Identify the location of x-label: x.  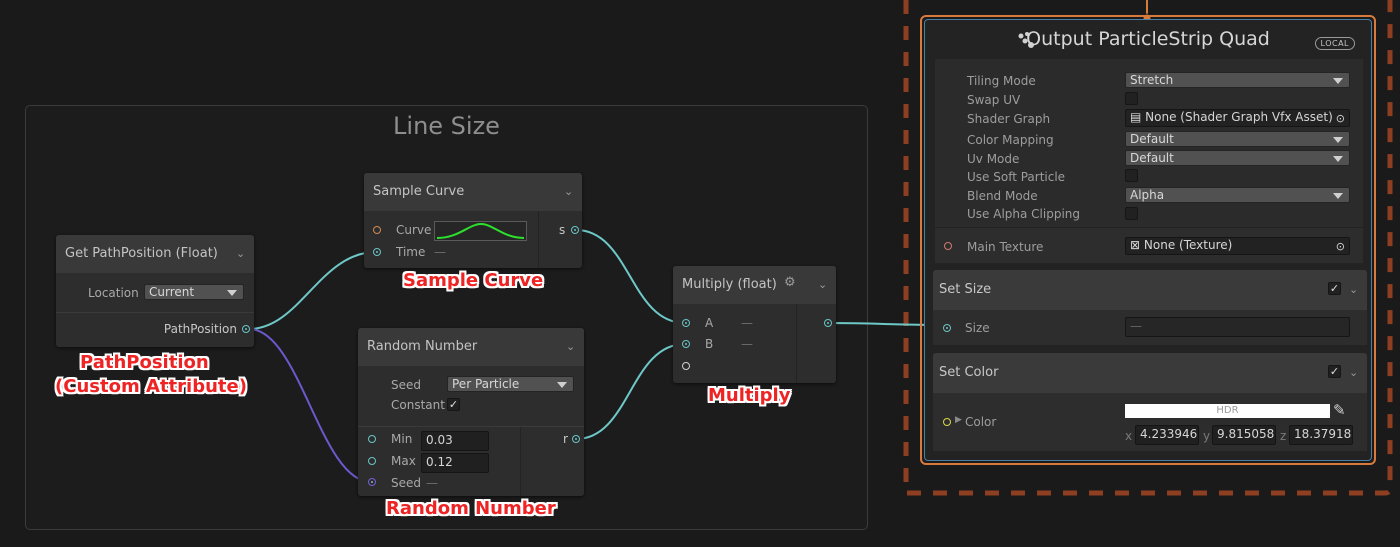
(1129, 436).